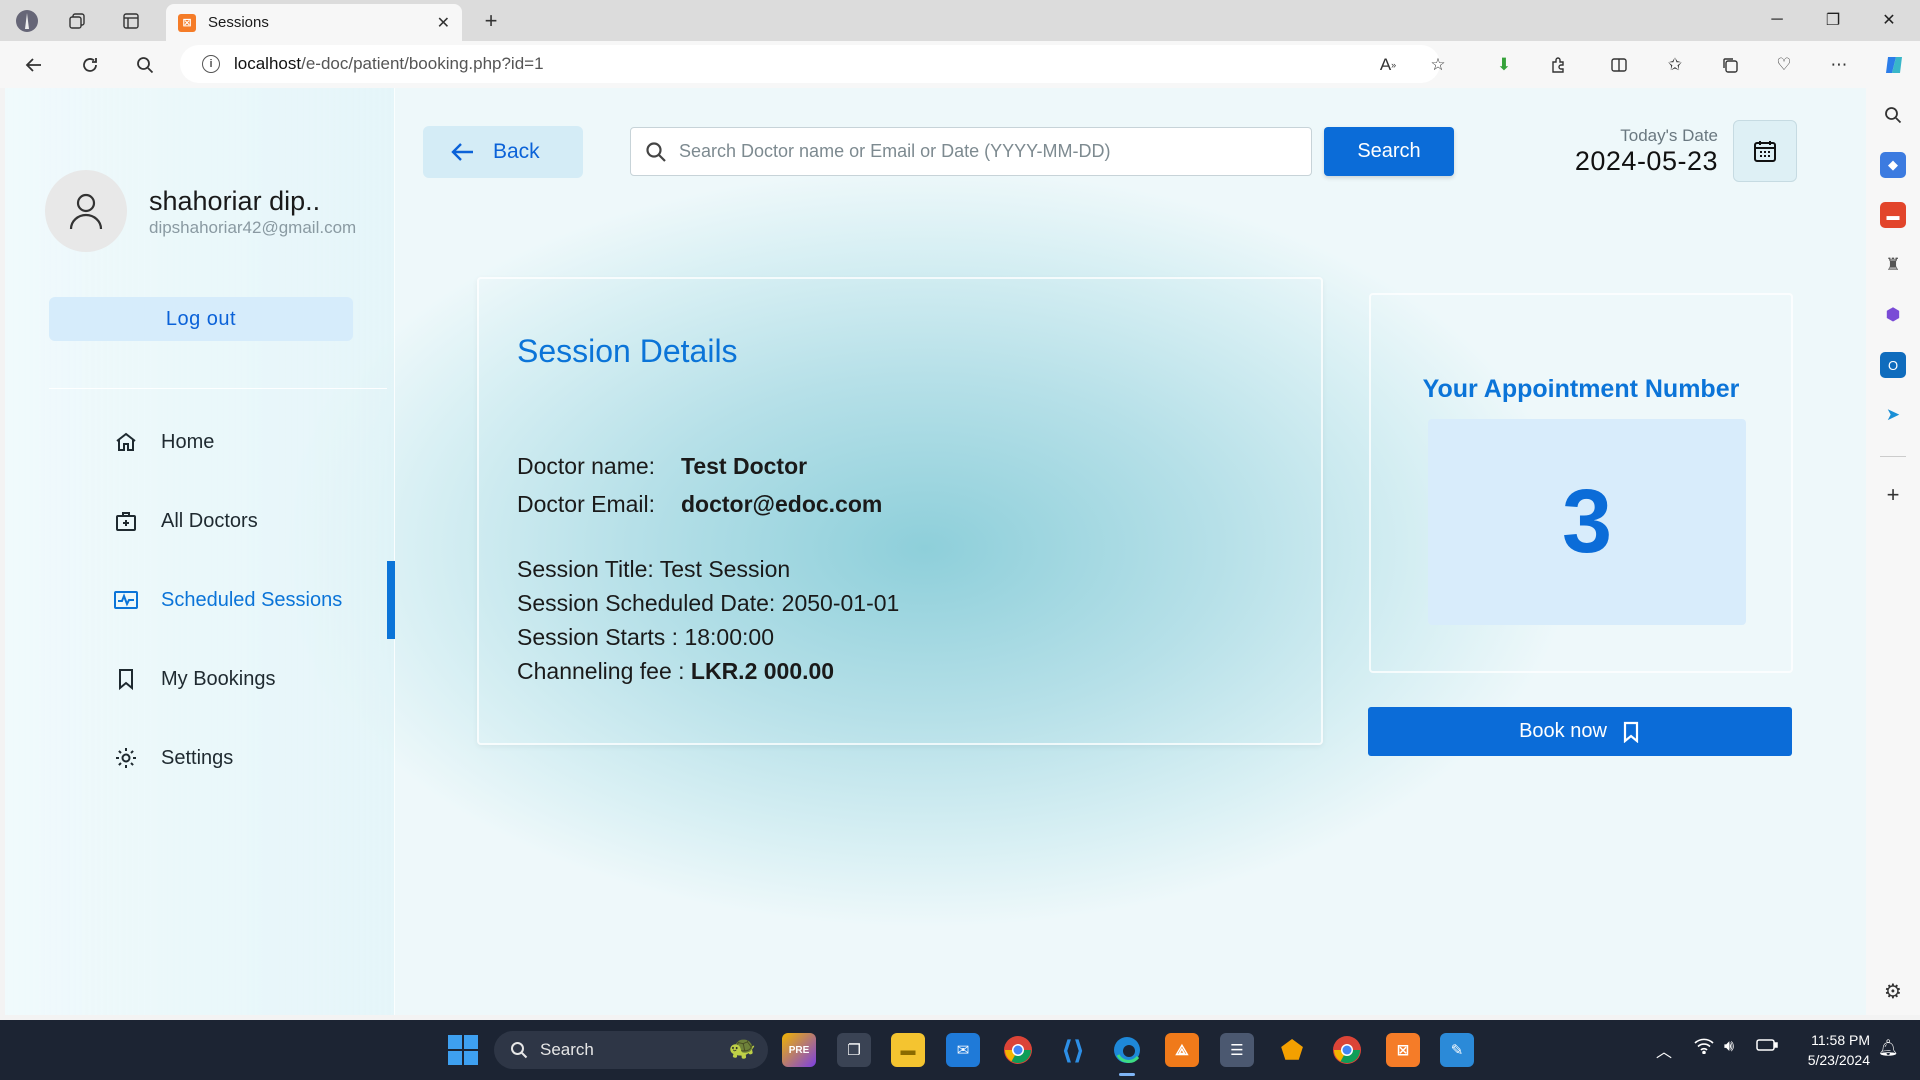 Image resolution: width=1920 pixels, height=1080 pixels. What do you see at coordinates (173, 758) in the screenshot?
I see `menu-item-settings: Settings` at bounding box center [173, 758].